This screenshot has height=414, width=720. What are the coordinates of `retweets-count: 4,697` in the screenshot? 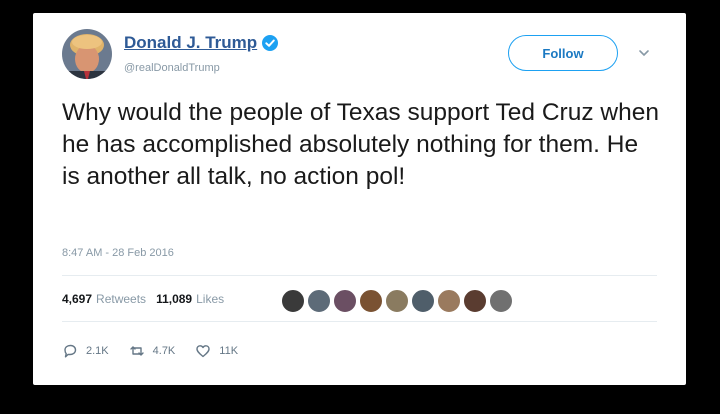 It's located at (77, 299).